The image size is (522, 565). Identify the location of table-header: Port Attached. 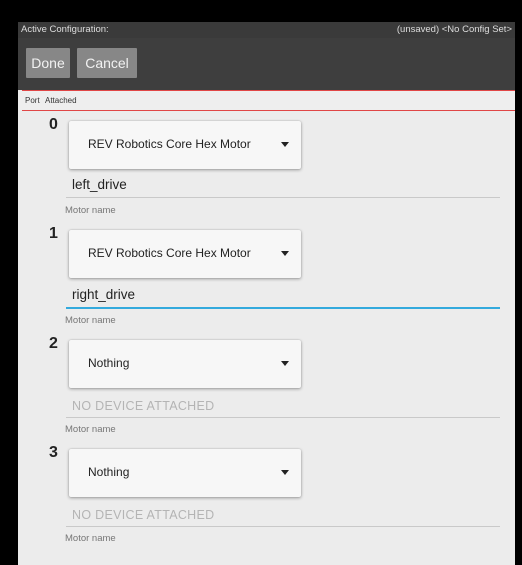
(266, 100).